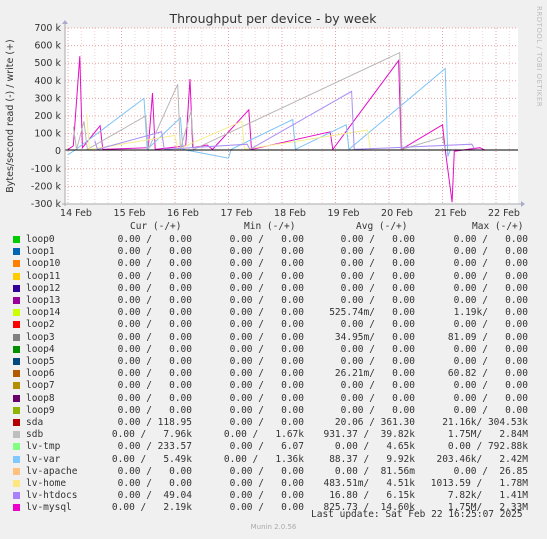 The height and width of the screenshot is (539, 547). What do you see at coordinates (35, 435) in the screenshot?
I see `legend-name: sdb` at bounding box center [35, 435].